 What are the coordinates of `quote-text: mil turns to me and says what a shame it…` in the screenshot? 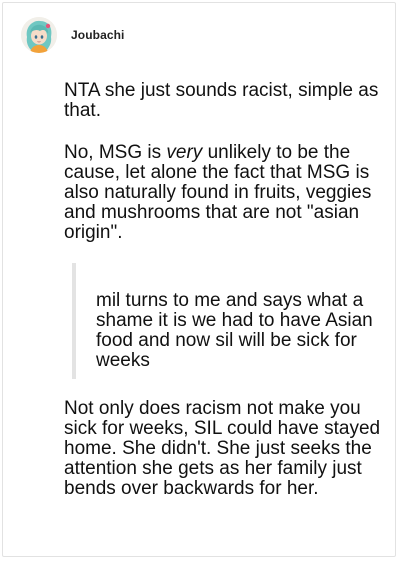 It's located at (234, 330).